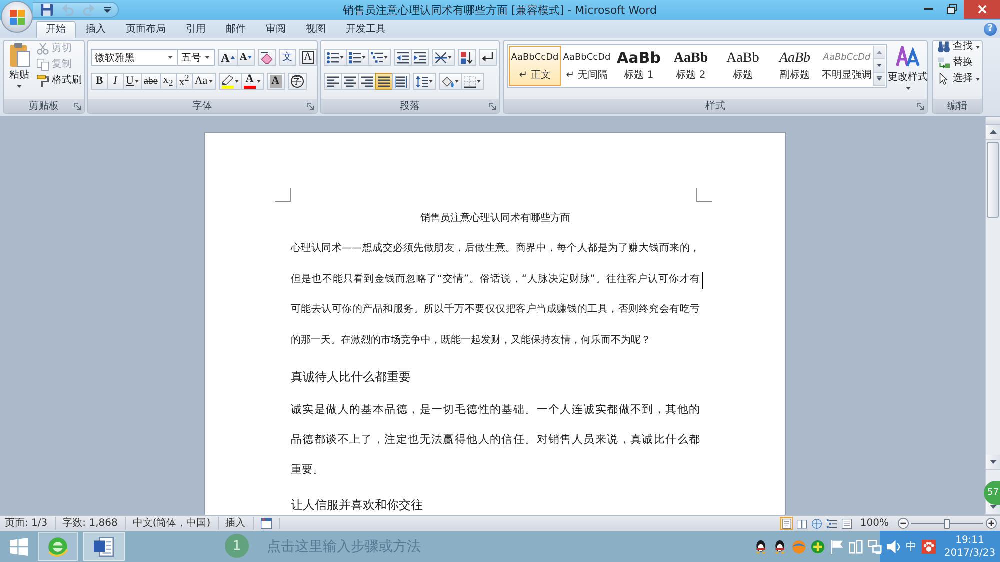  What do you see at coordinates (146, 29) in the screenshot?
I see `ribbon-tab: 页面布局` at bounding box center [146, 29].